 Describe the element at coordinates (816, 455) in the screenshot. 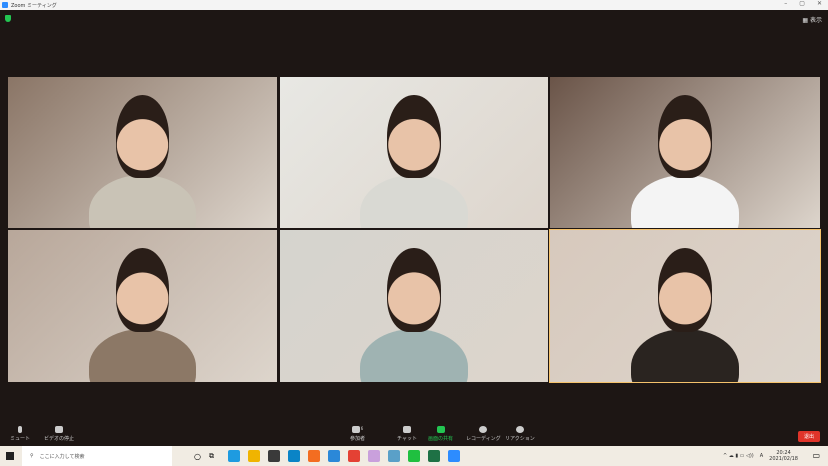

I see `notifications-icon: ▭` at that location.